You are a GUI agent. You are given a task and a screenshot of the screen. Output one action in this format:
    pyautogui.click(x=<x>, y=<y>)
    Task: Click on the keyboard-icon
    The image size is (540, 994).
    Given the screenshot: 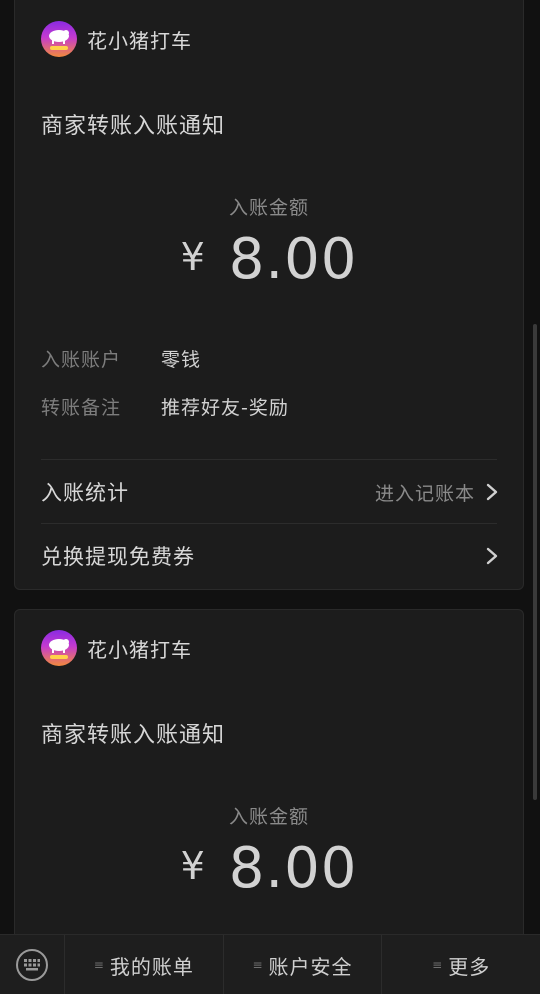 What is the action you would take?
    pyautogui.click(x=32, y=965)
    